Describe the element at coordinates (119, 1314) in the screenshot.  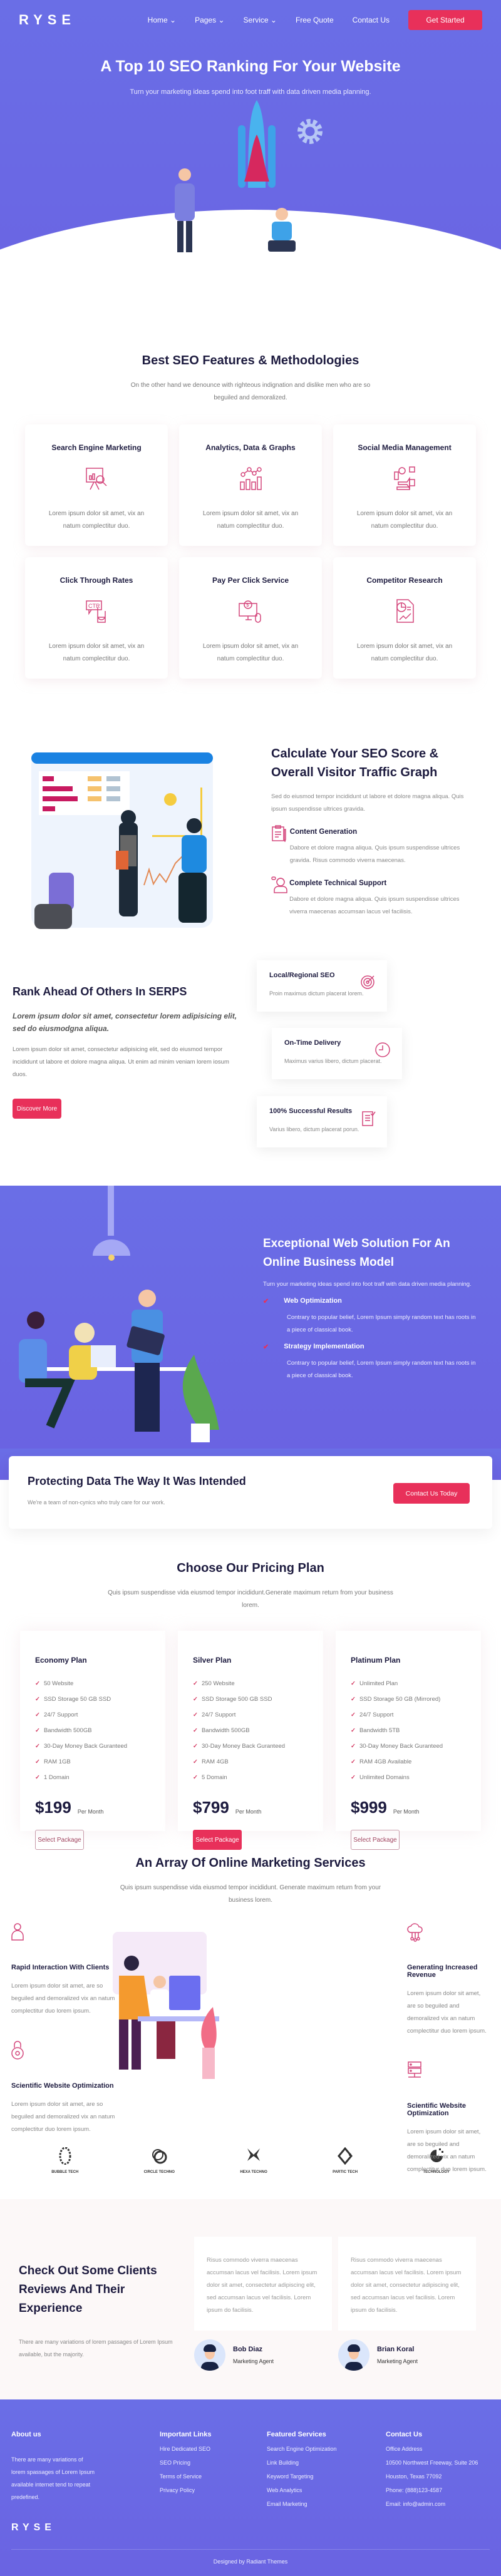
I see `office-illustration` at that location.